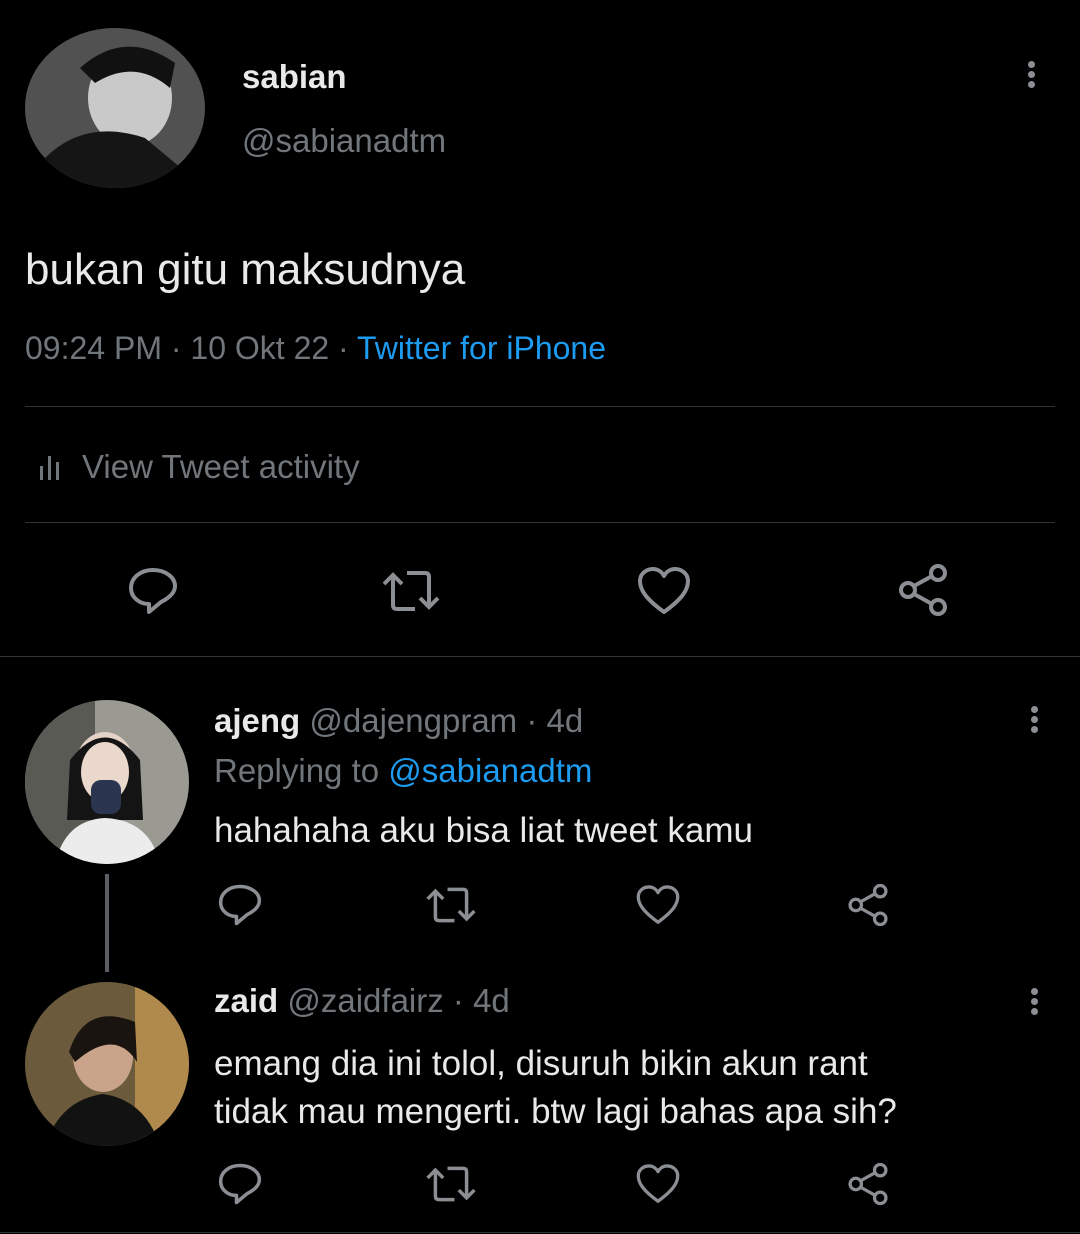 The height and width of the screenshot is (1234, 1080). Describe the element at coordinates (107, 782) in the screenshot. I see `avatar-ajeng` at that location.